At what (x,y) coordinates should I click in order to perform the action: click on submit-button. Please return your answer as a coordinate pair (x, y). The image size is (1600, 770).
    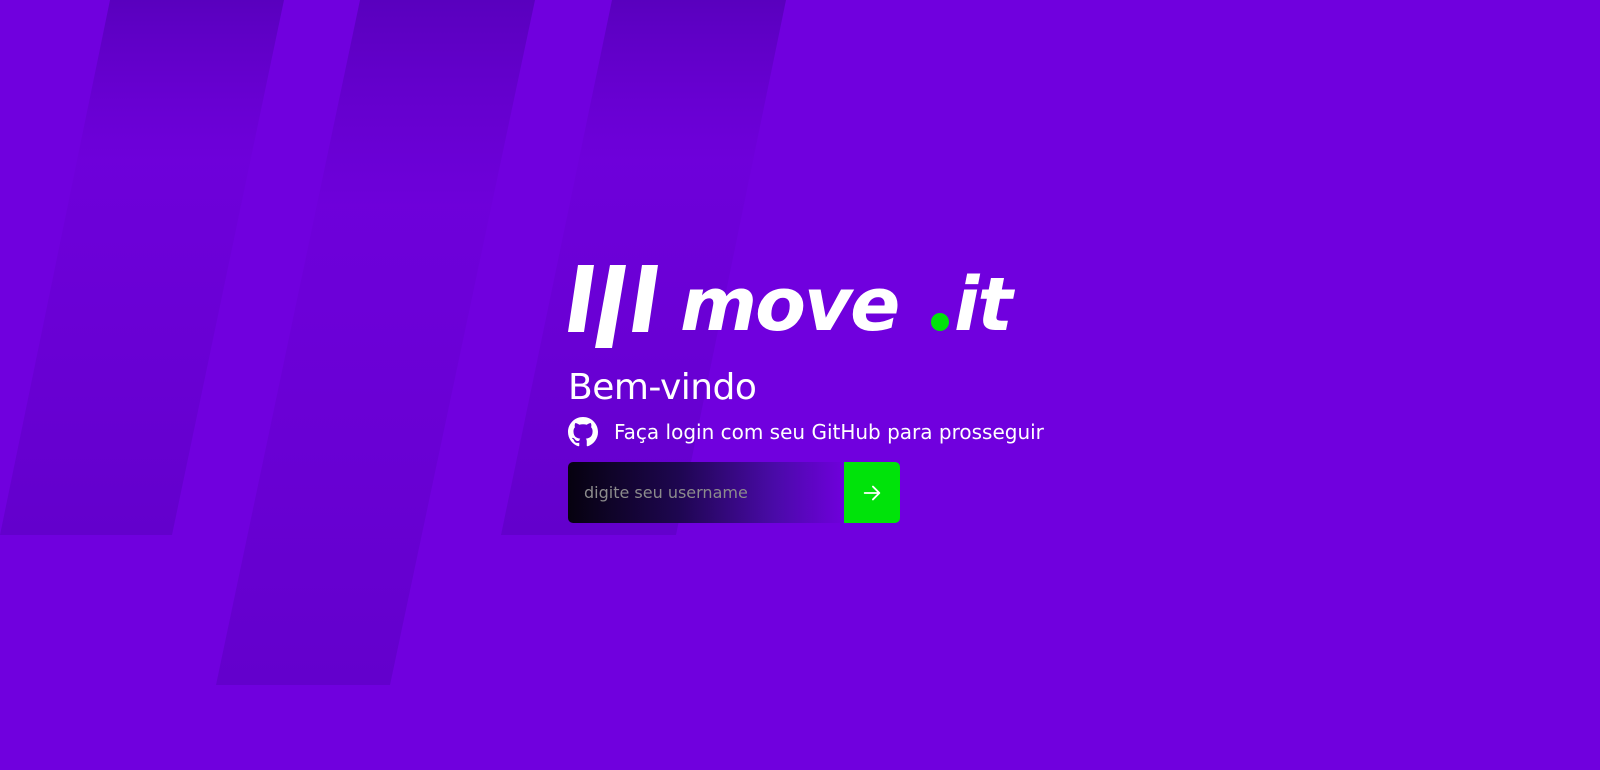
    Looking at the image, I should click on (872, 492).